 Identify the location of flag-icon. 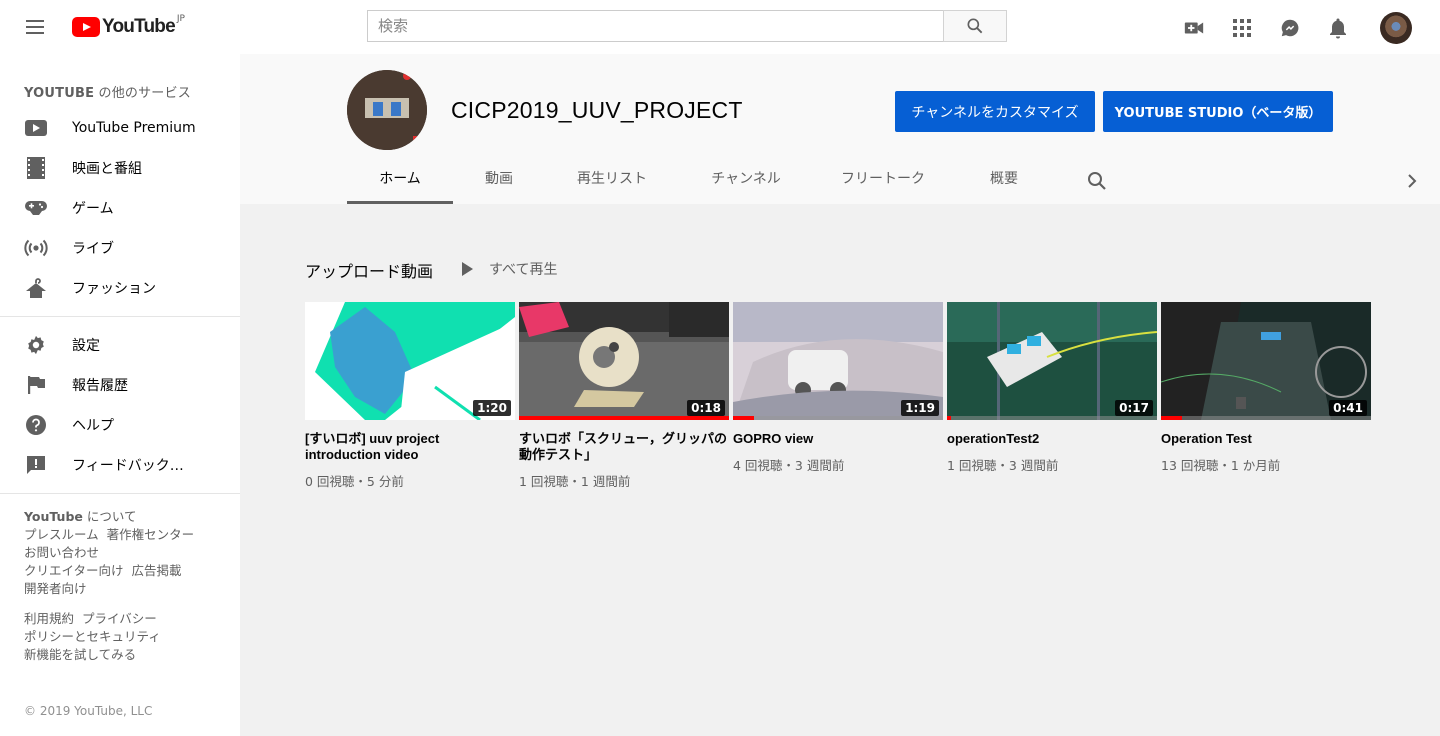
(36, 385).